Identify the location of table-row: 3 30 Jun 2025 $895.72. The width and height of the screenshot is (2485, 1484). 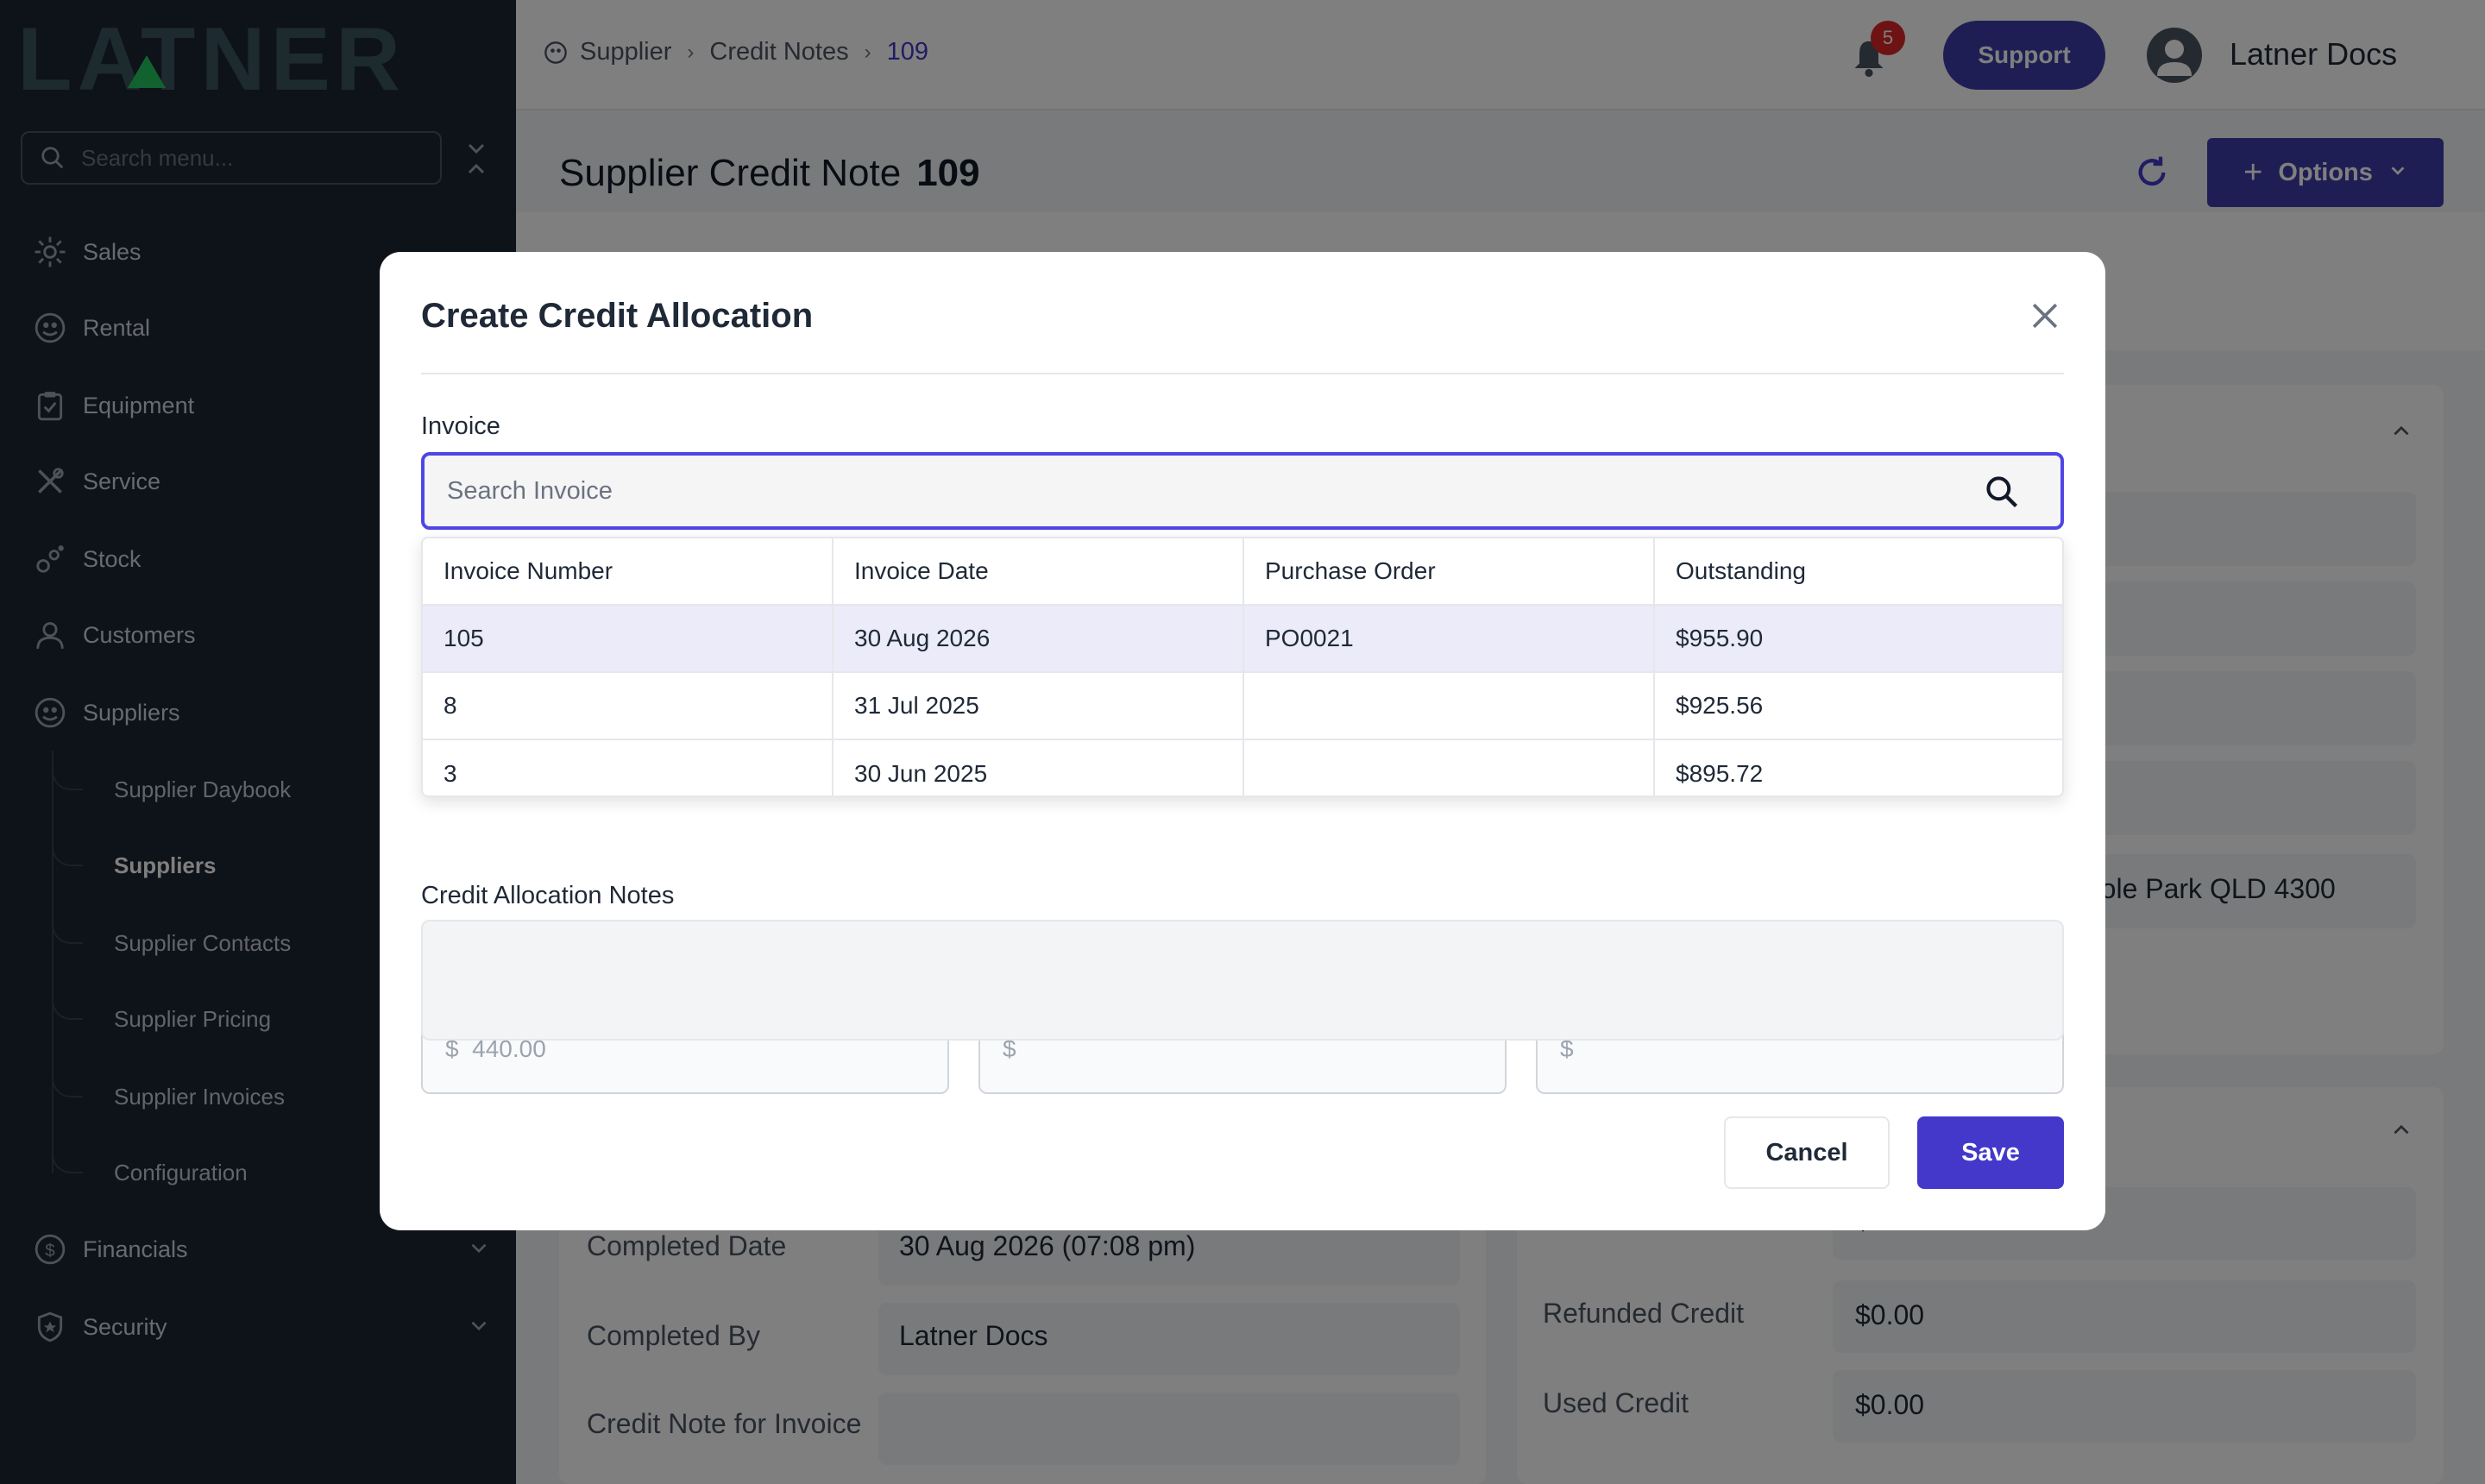
(1242, 768).